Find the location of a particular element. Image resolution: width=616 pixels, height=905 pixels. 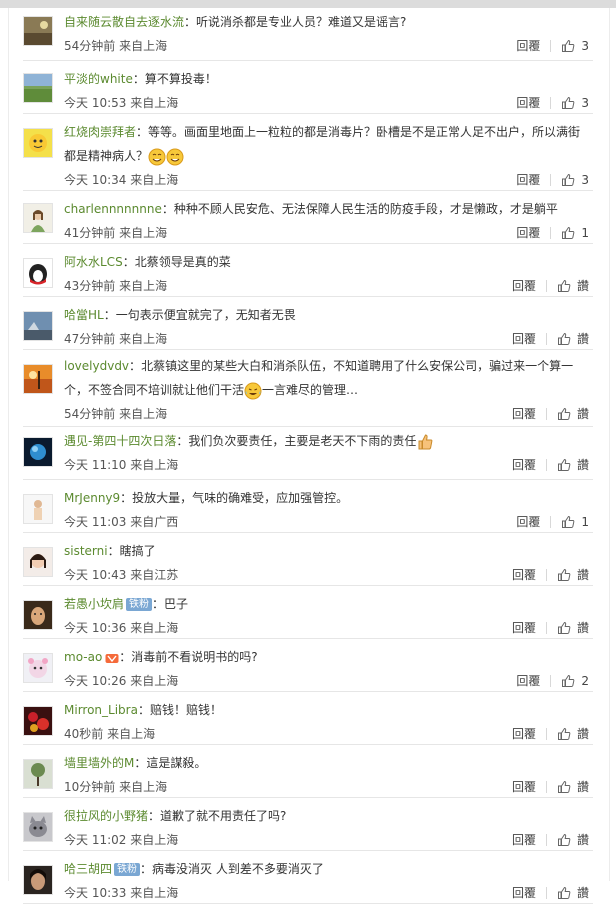

username-link: 遇见-第四十四次日落 is located at coordinates (120, 441).